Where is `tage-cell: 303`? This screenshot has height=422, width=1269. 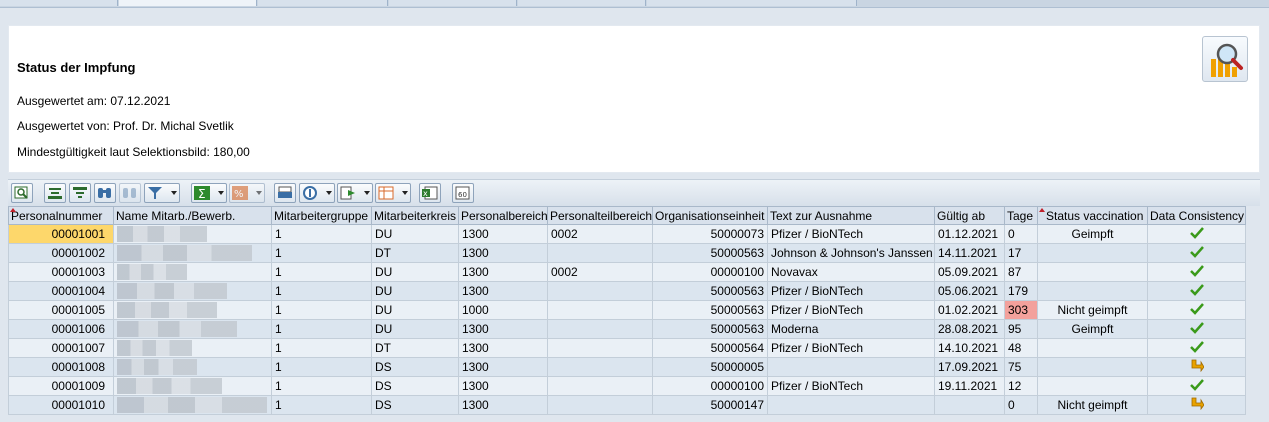 tage-cell: 303 is located at coordinates (1021, 310).